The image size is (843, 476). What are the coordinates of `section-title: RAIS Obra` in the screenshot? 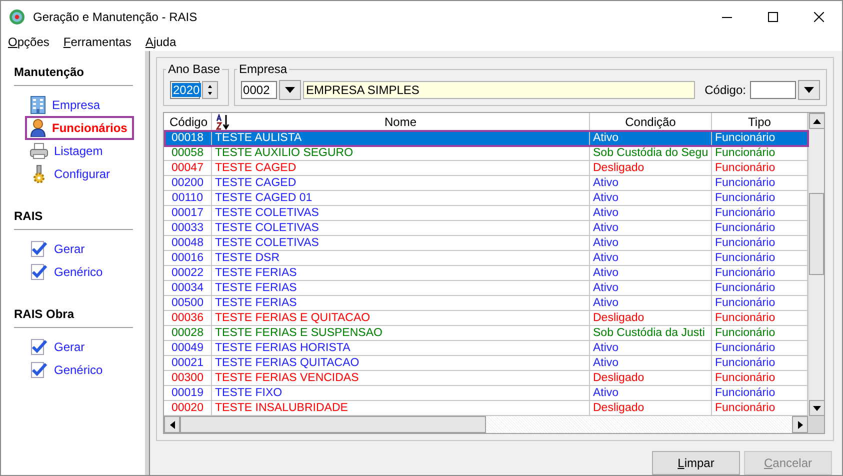 It's located at (45, 314).